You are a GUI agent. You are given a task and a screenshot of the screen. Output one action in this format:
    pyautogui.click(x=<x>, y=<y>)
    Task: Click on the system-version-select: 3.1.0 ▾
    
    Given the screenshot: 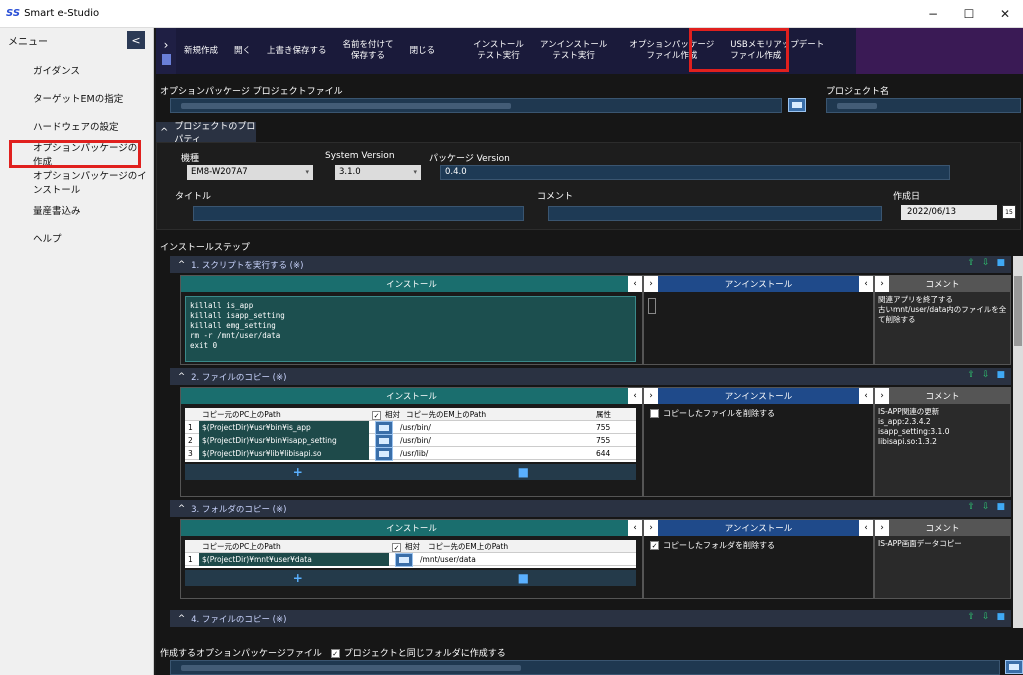 What is the action you would take?
    pyautogui.click(x=378, y=172)
    